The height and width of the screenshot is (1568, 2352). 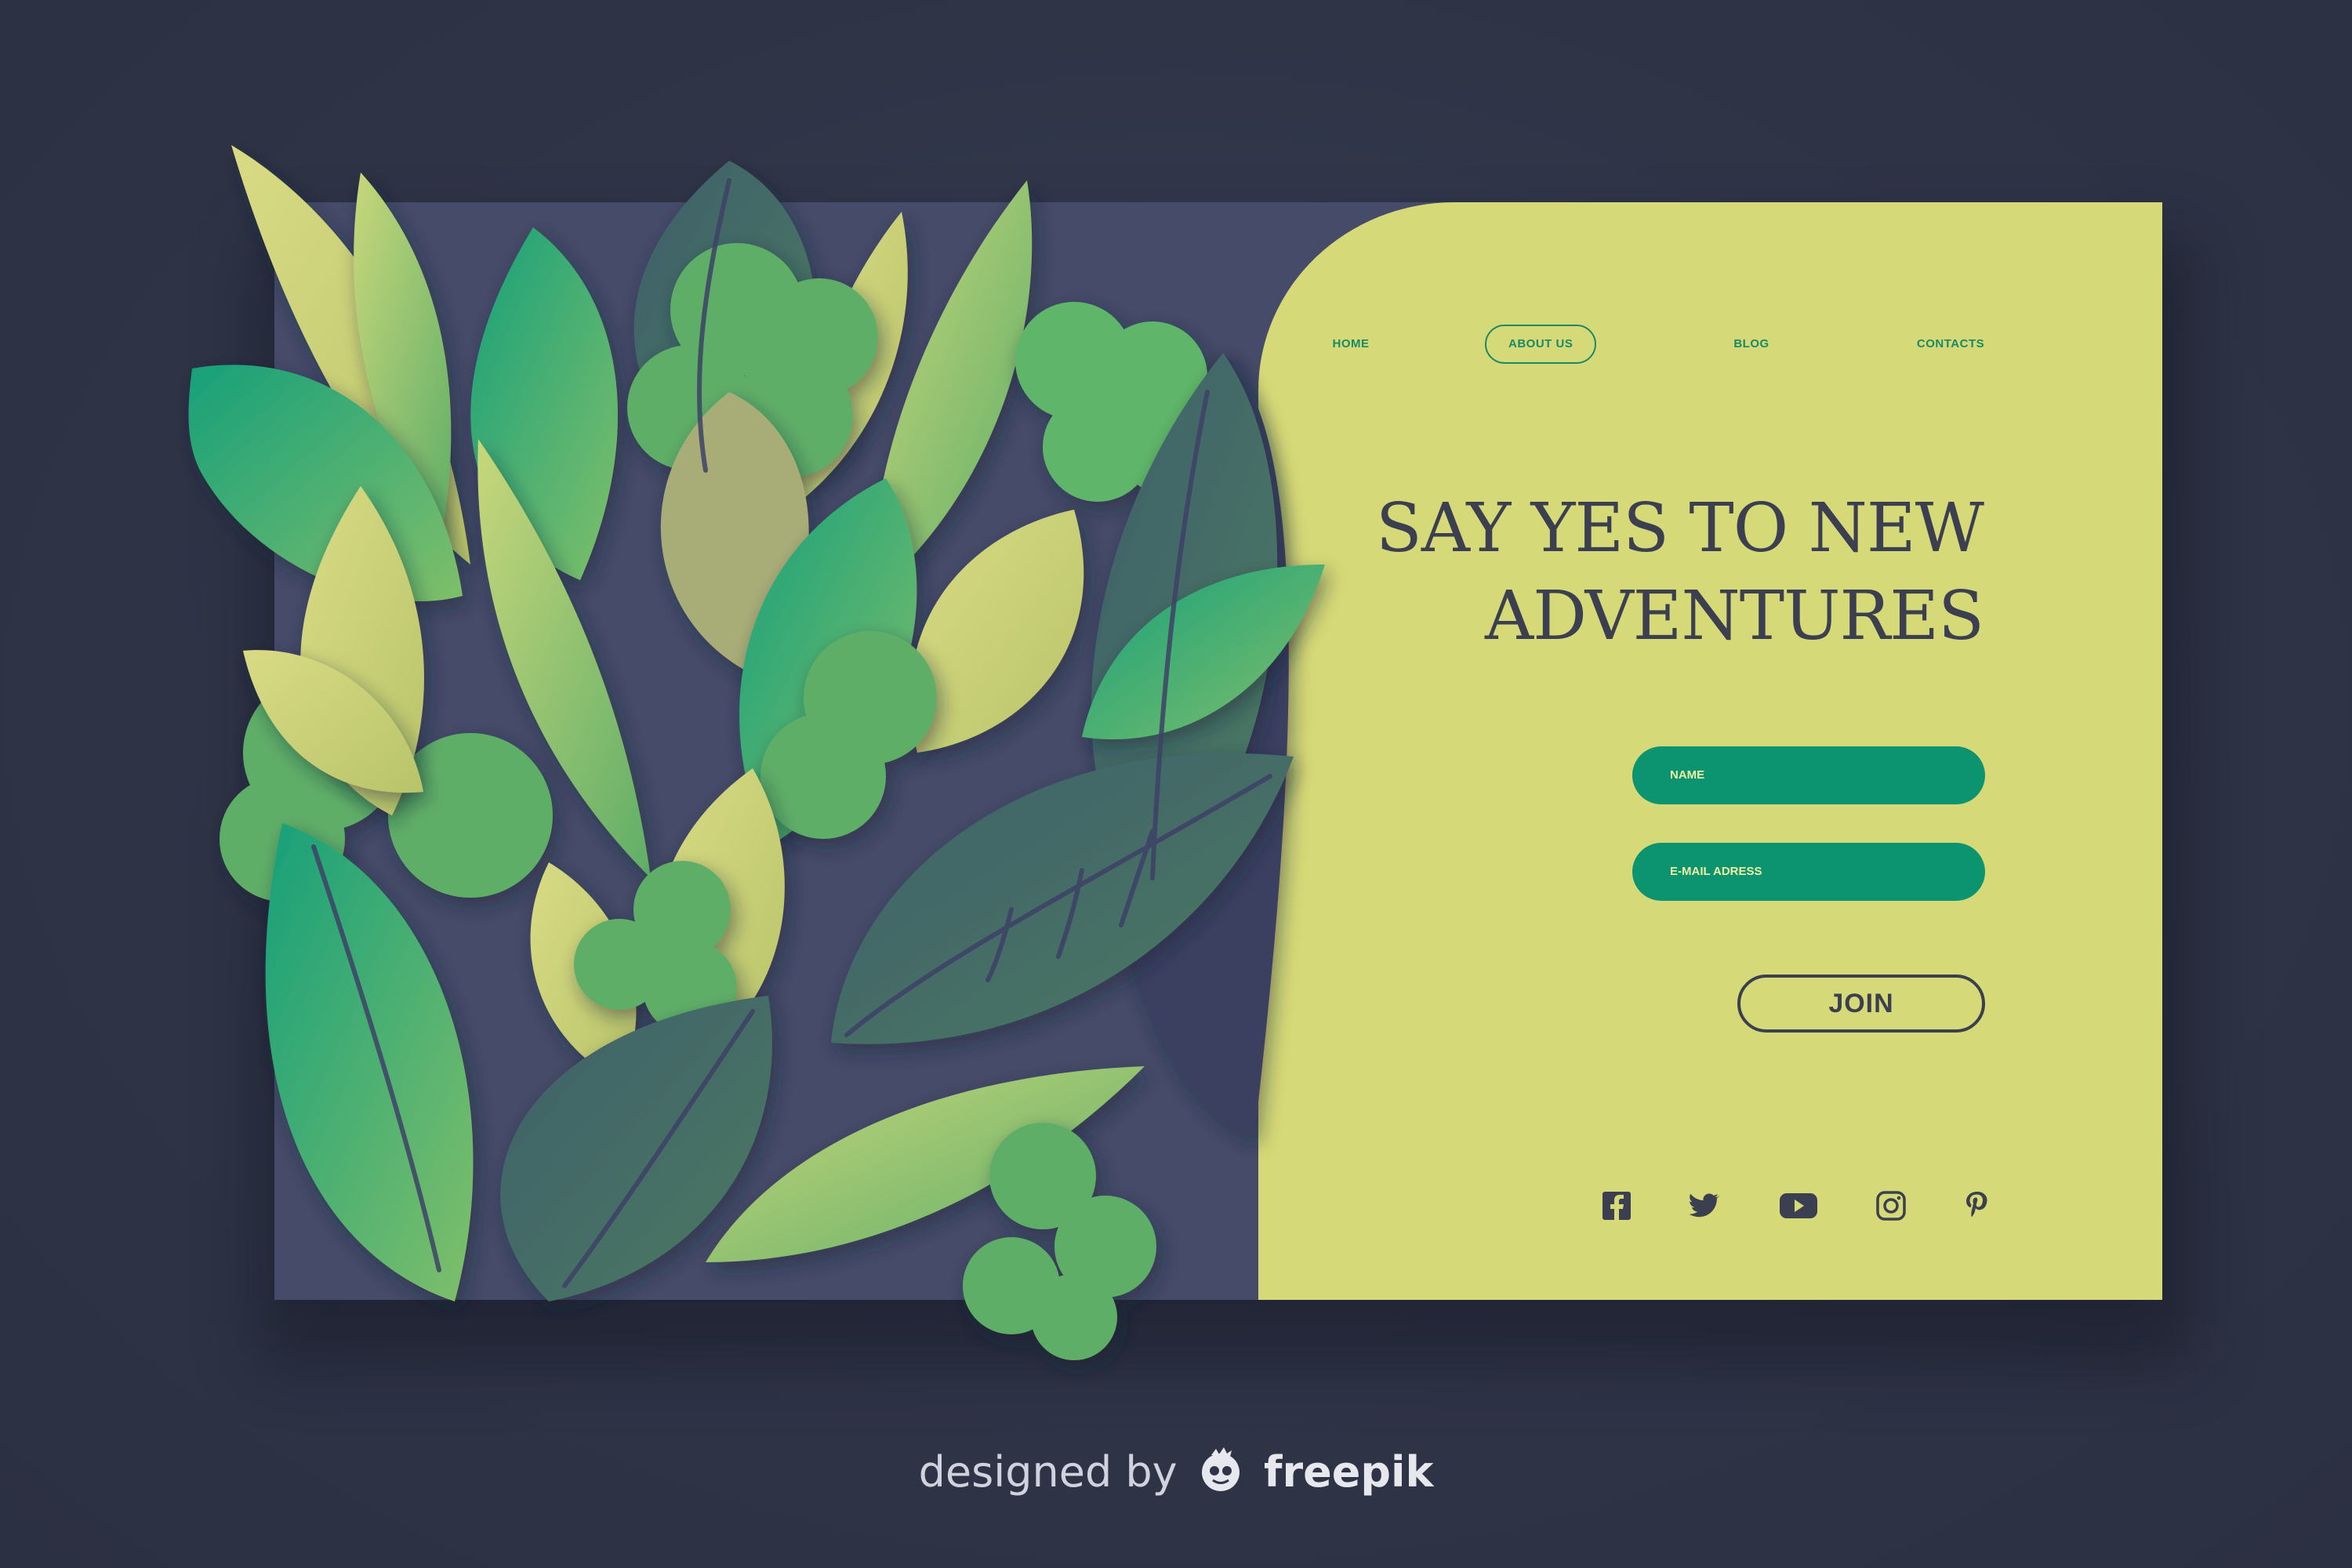 What do you see at coordinates (1798, 1206) in the screenshot?
I see `youtube-icon` at bounding box center [1798, 1206].